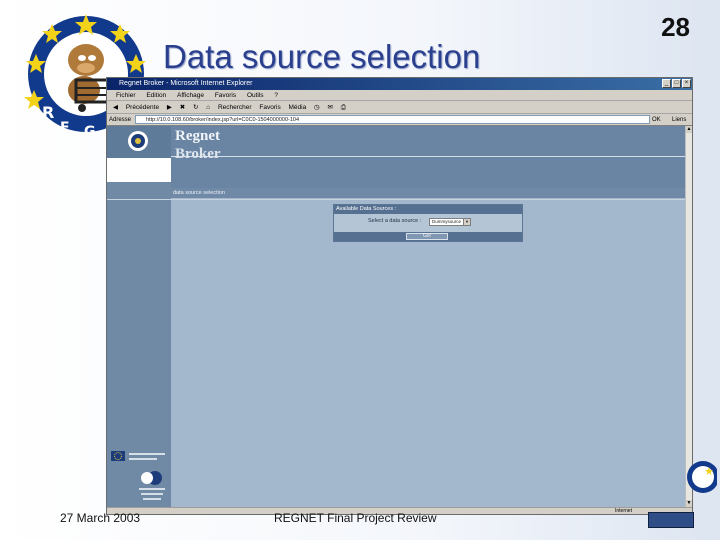 The height and width of the screenshot is (540, 720). I want to click on minimize-icon: _, so click(666, 83).